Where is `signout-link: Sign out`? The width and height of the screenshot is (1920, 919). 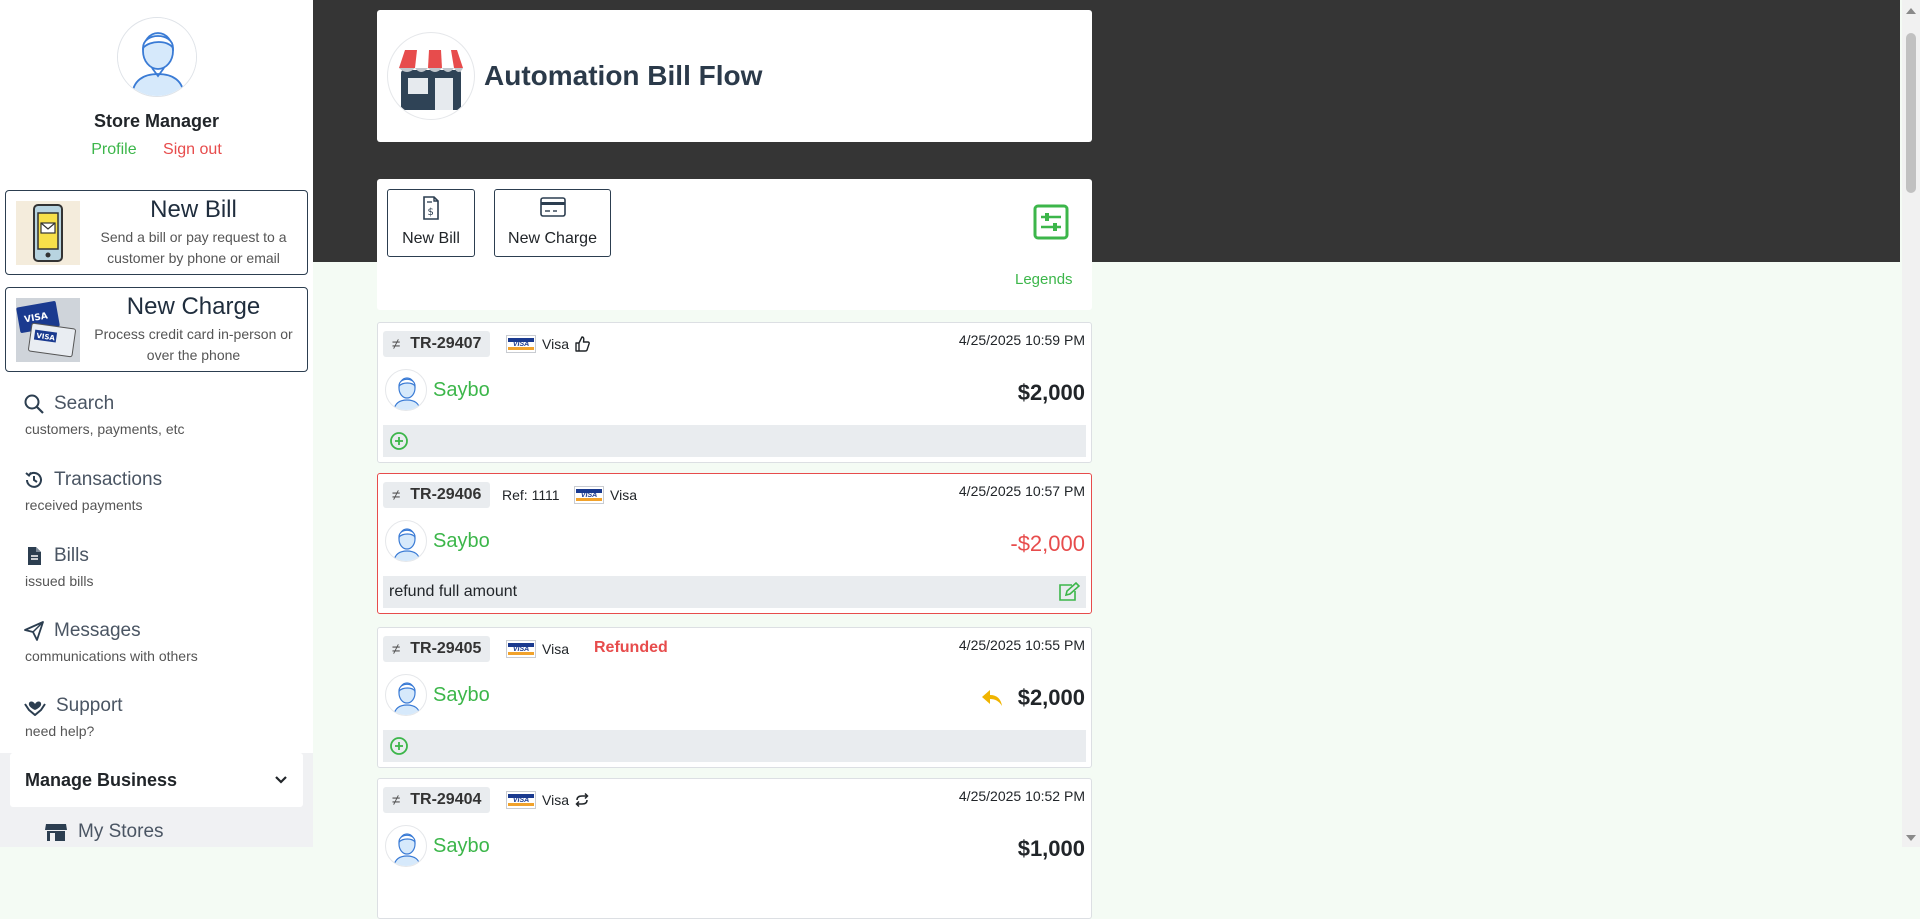
signout-link: Sign out is located at coordinates (192, 149).